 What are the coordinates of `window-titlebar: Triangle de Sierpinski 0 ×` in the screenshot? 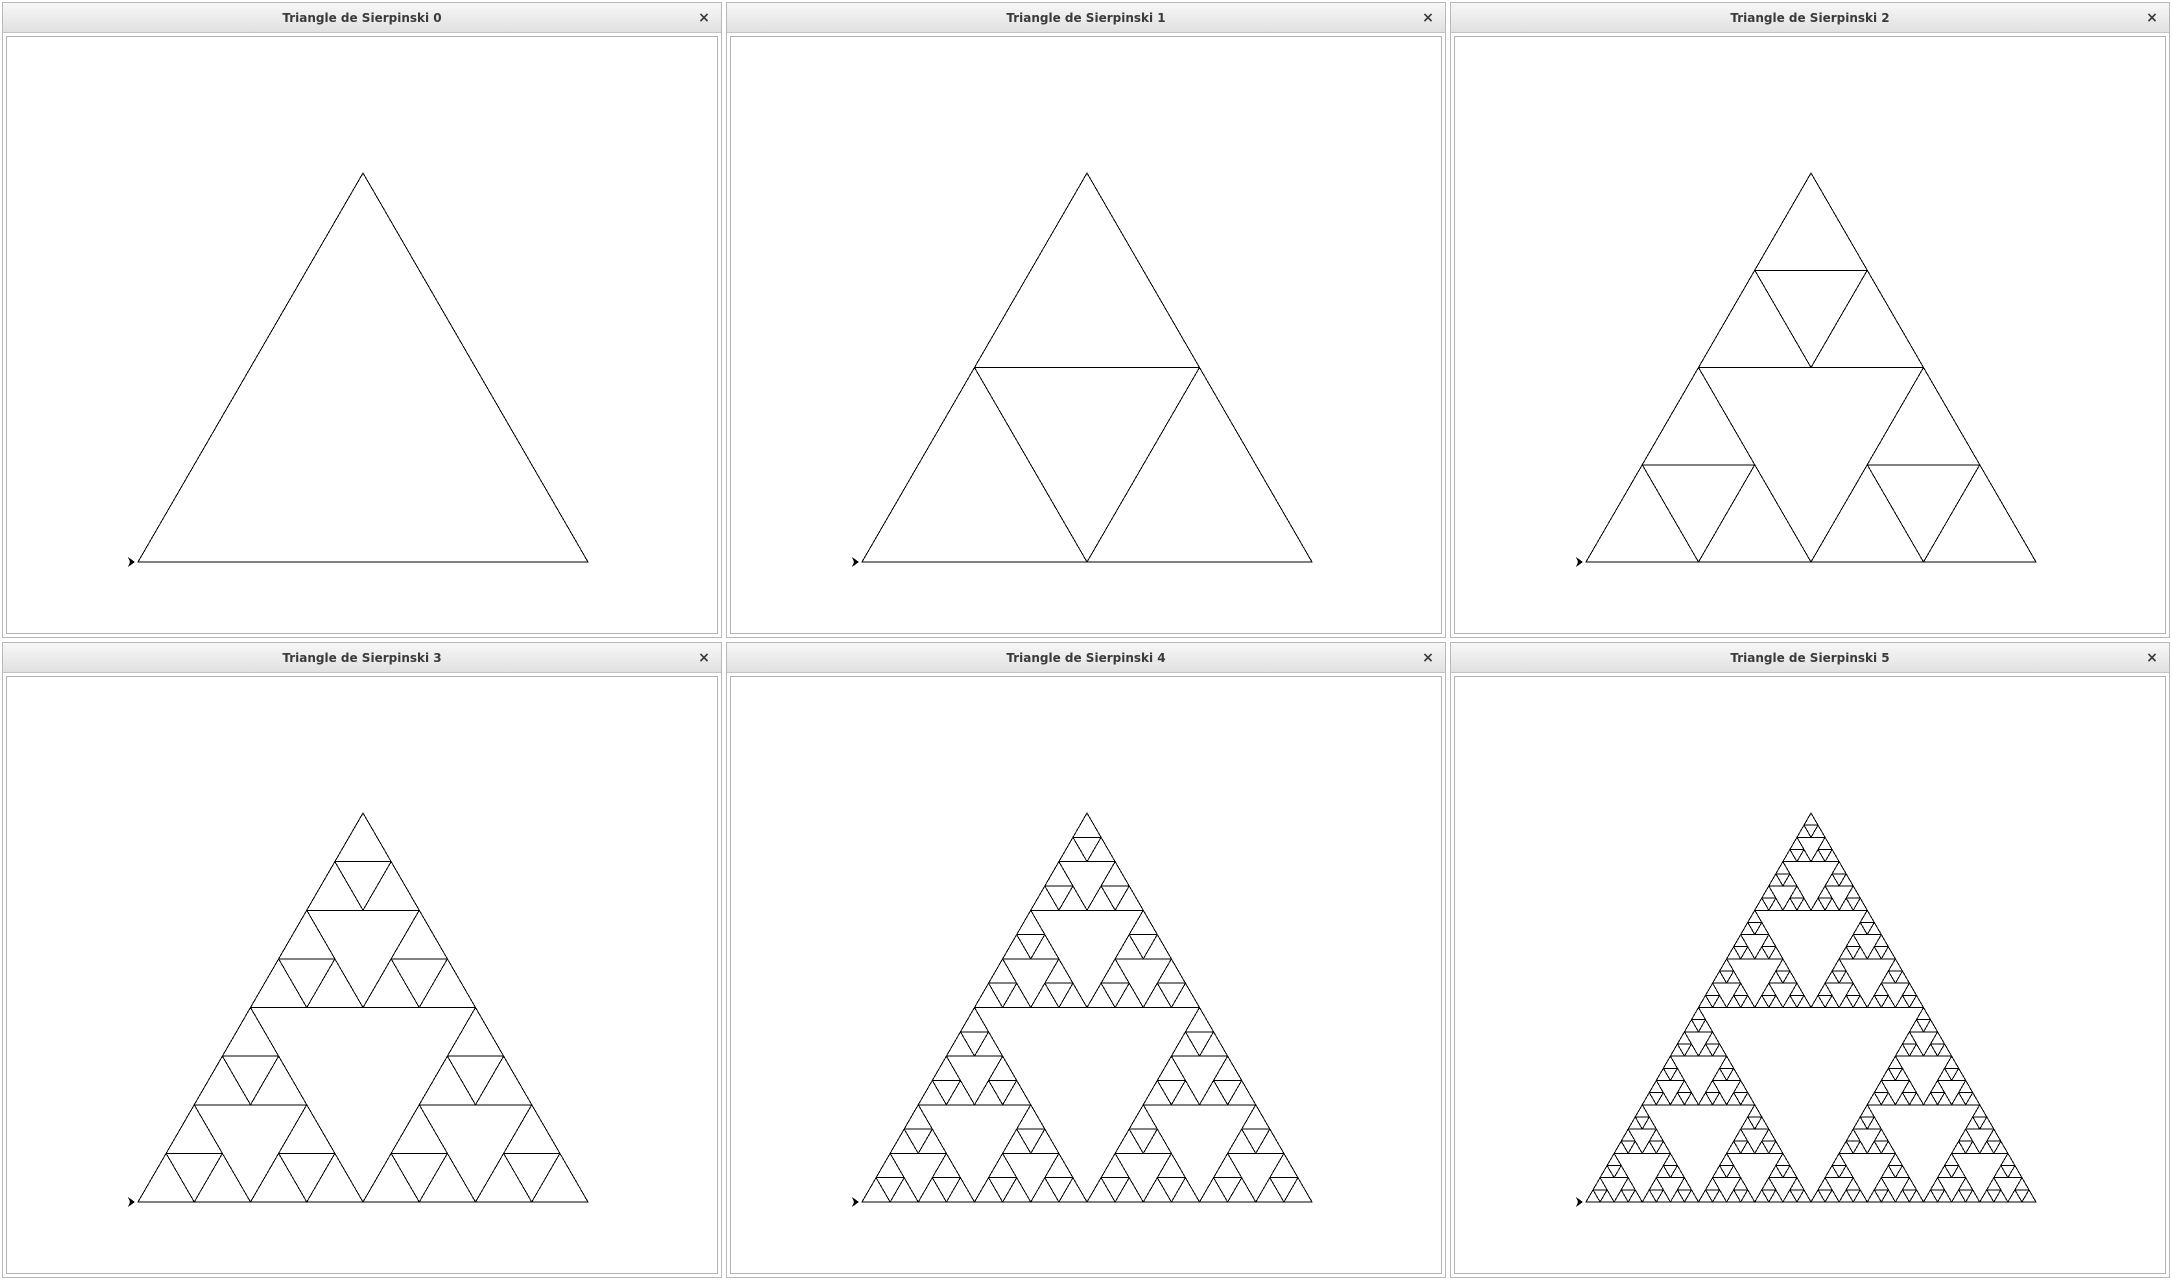 It's located at (362, 18).